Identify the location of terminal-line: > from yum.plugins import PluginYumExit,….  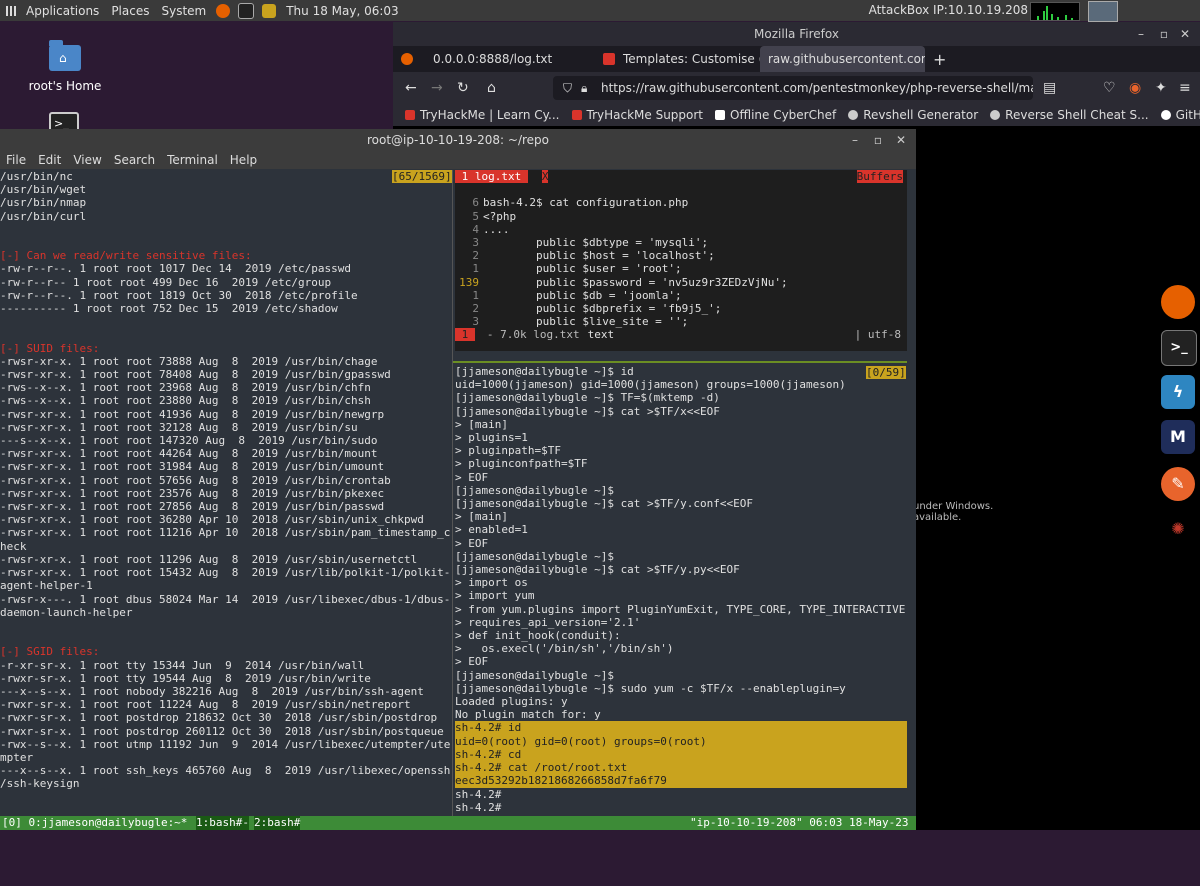
(680, 609).